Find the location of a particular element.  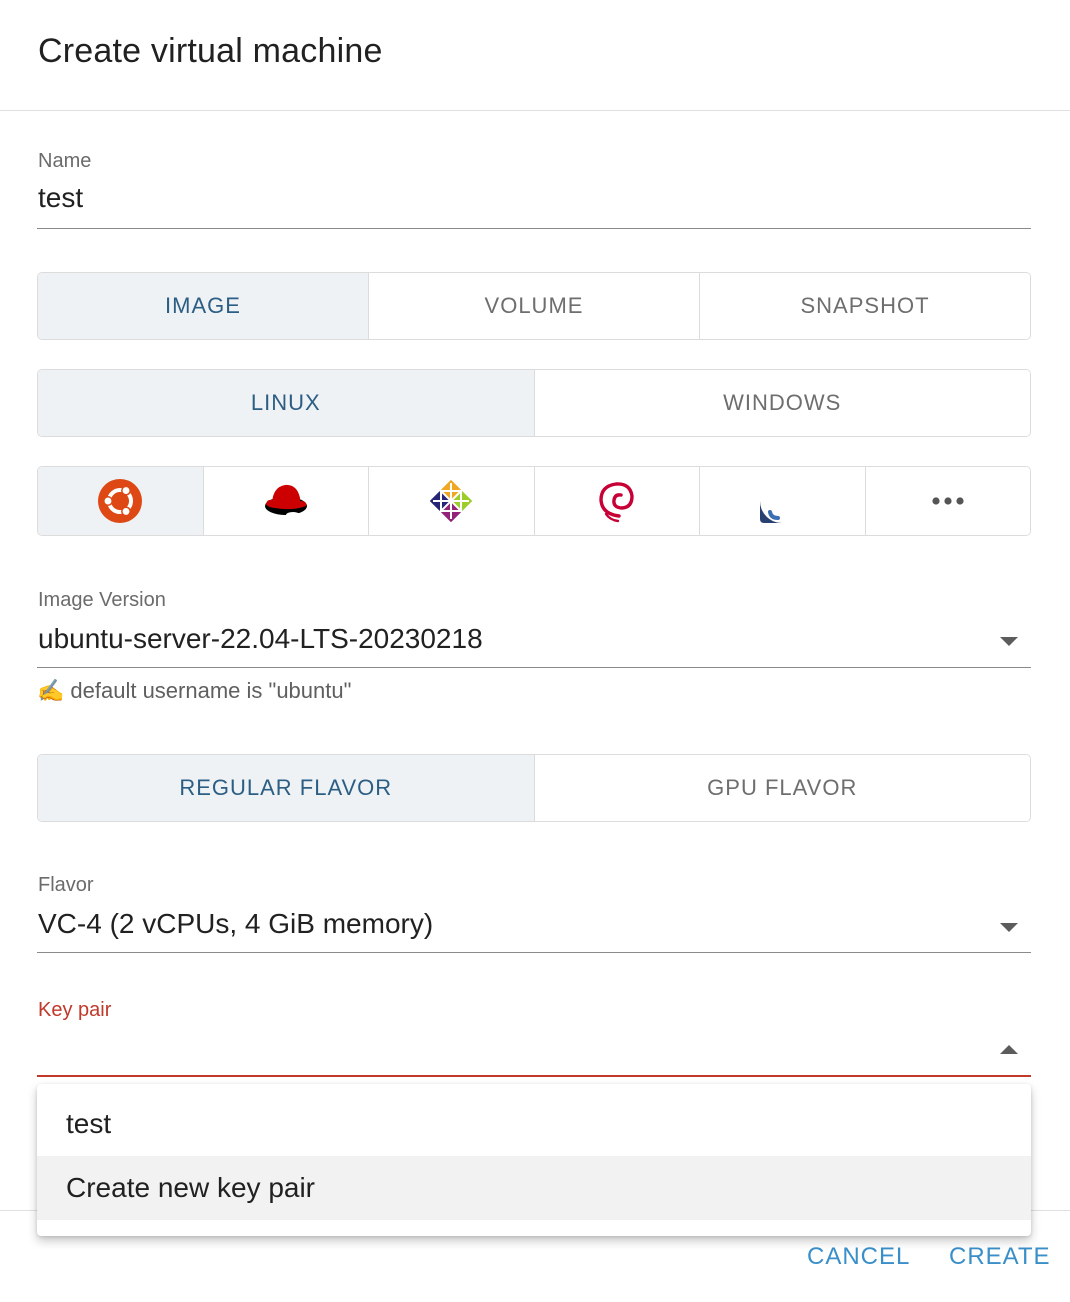

fedora-logo-icon is located at coordinates (782, 501).